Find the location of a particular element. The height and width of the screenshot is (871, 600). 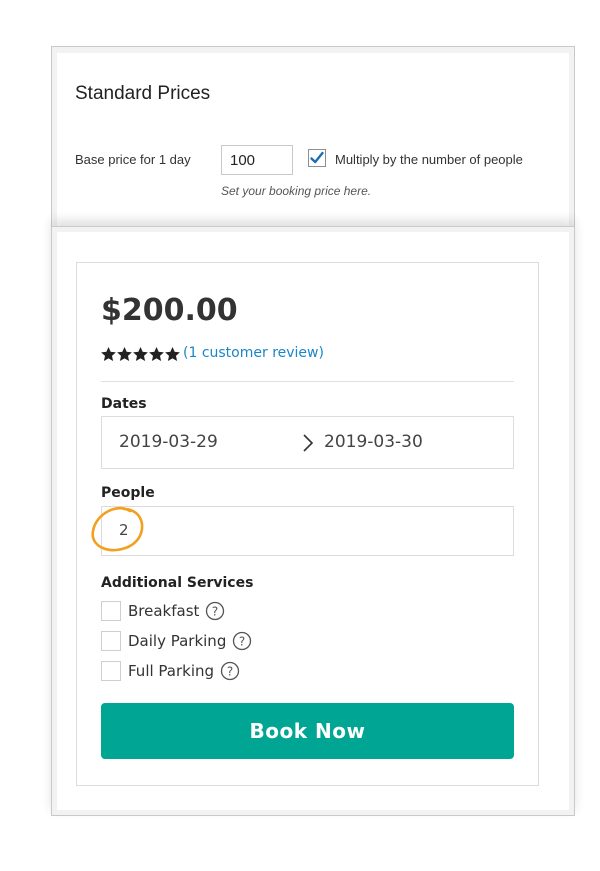

base-price-label: Base price for 1 day is located at coordinates (133, 159).